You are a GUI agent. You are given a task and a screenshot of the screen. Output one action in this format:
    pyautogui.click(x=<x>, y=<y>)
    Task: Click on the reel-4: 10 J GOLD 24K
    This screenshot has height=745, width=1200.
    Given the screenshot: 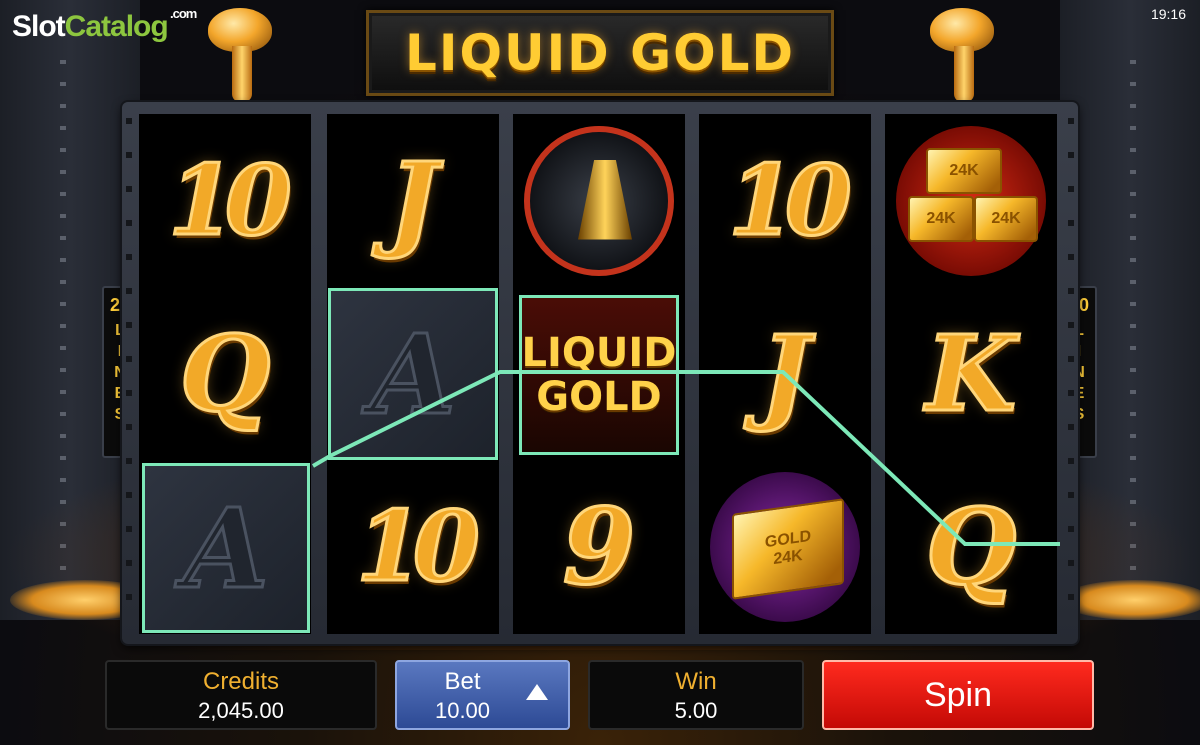 What is the action you would take?
    pyautogui.click(x=785, y=374)
    